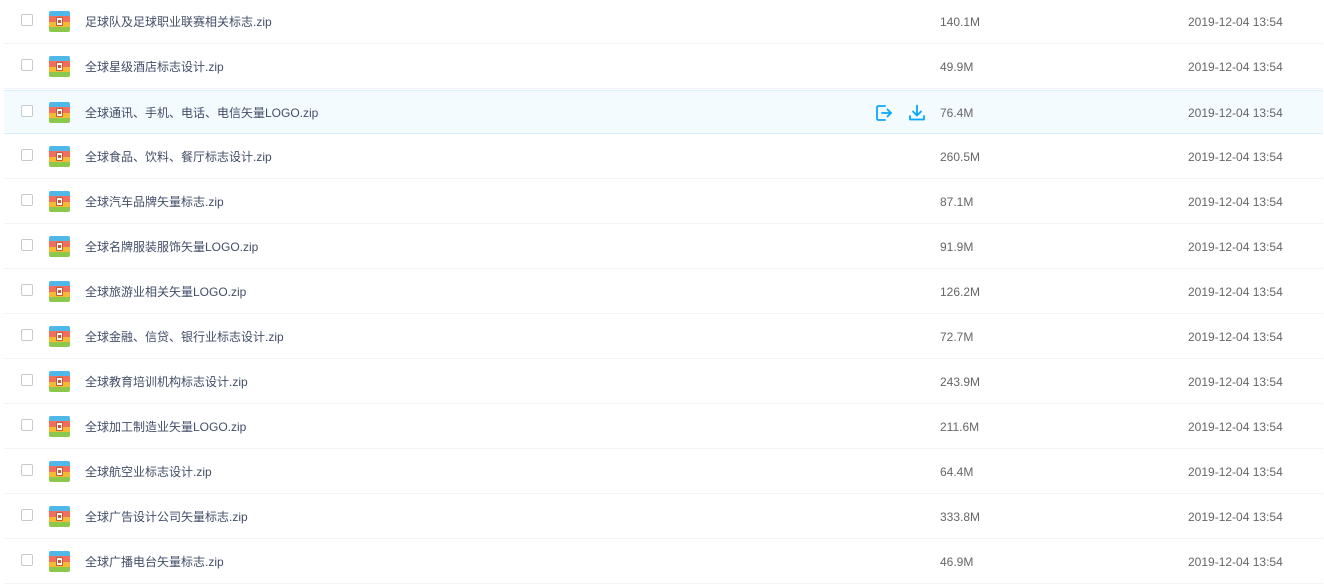 The image size is (1324, 587). I want to click on file-size: 49.9M, so click(957, 67).